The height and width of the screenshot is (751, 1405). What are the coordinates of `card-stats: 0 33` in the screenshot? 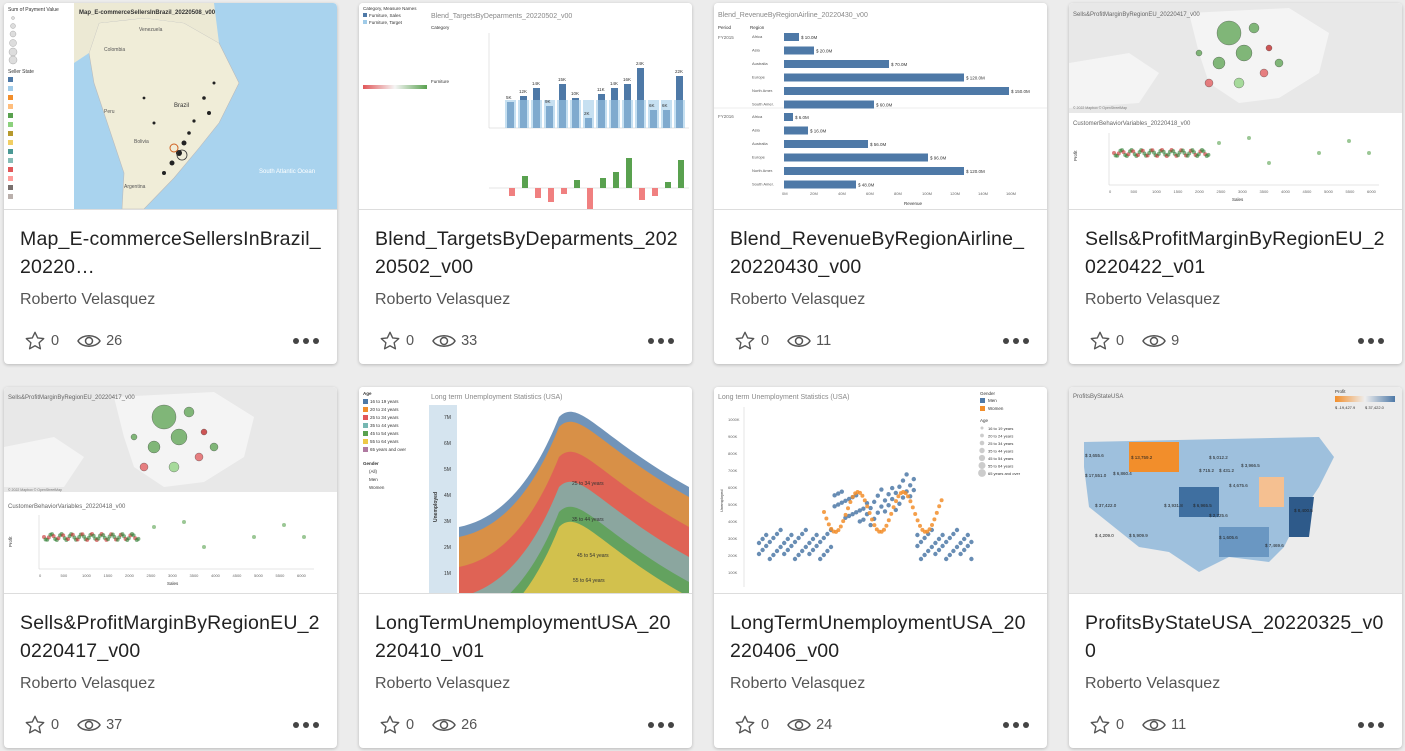 It's located at (437, 341).